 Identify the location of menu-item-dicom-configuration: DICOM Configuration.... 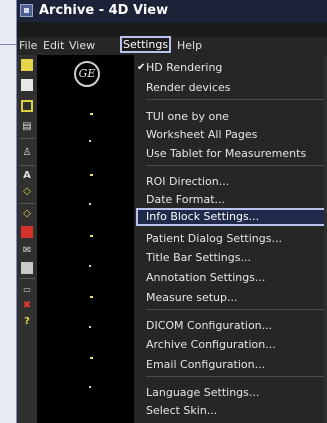
(209, 326).